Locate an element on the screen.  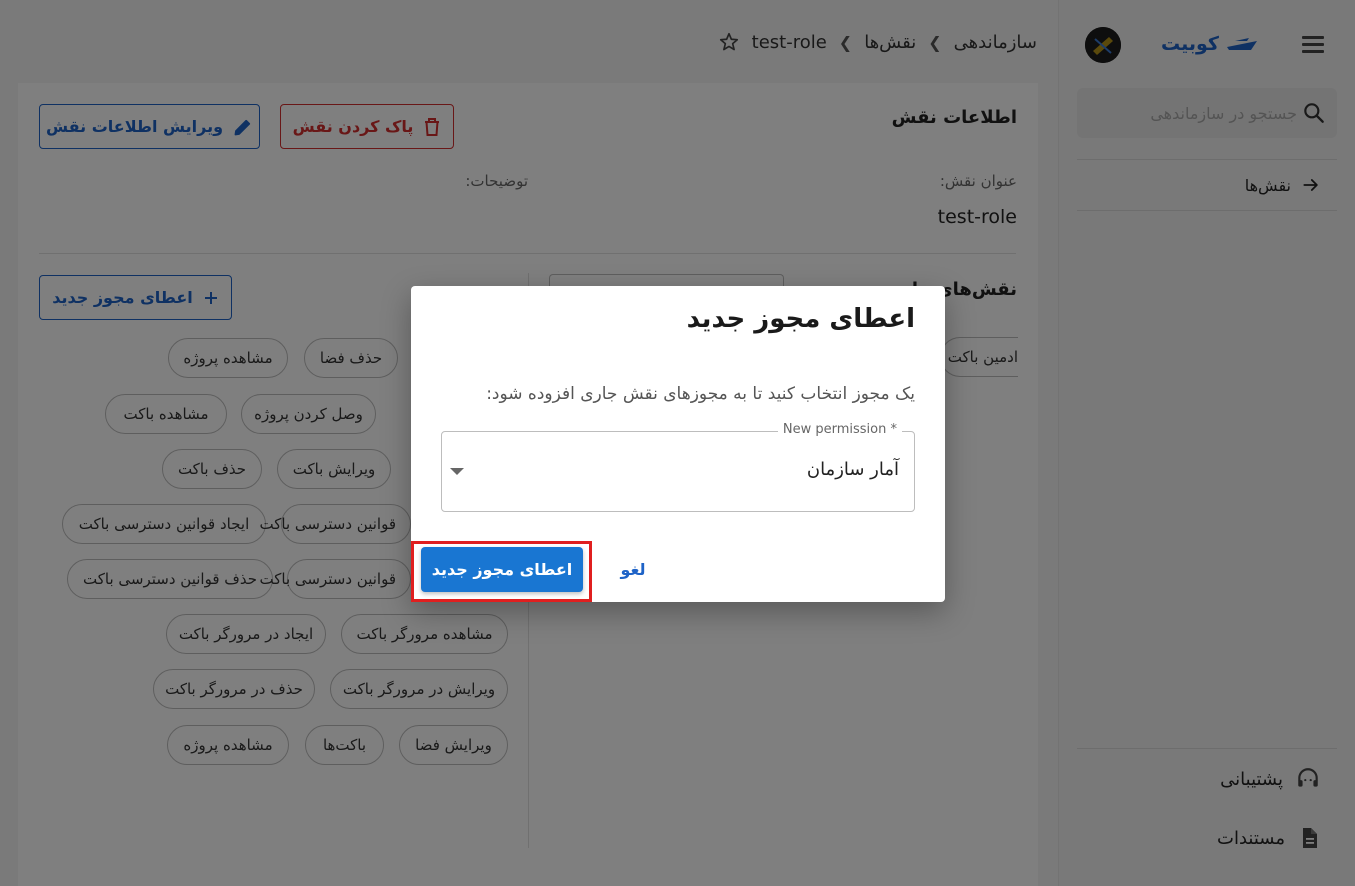
caret-down-icon is located at coordinates (457, 471).